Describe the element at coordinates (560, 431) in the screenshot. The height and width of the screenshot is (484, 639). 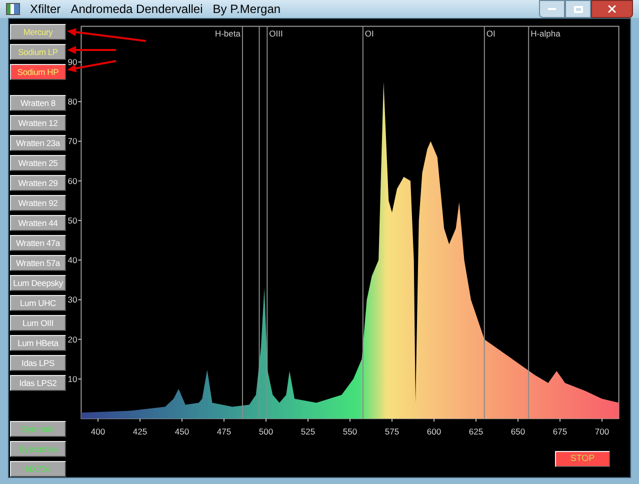
I see `x-tick-label: 675` at that location.